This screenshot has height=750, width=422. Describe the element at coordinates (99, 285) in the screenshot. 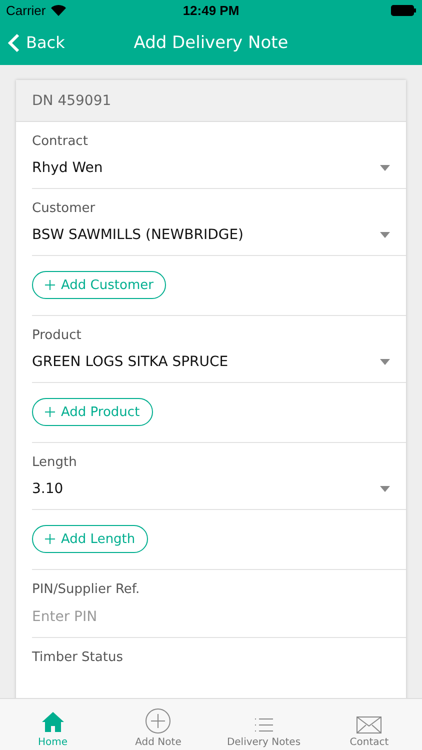

I see `add-button: Add Customer` at that location.